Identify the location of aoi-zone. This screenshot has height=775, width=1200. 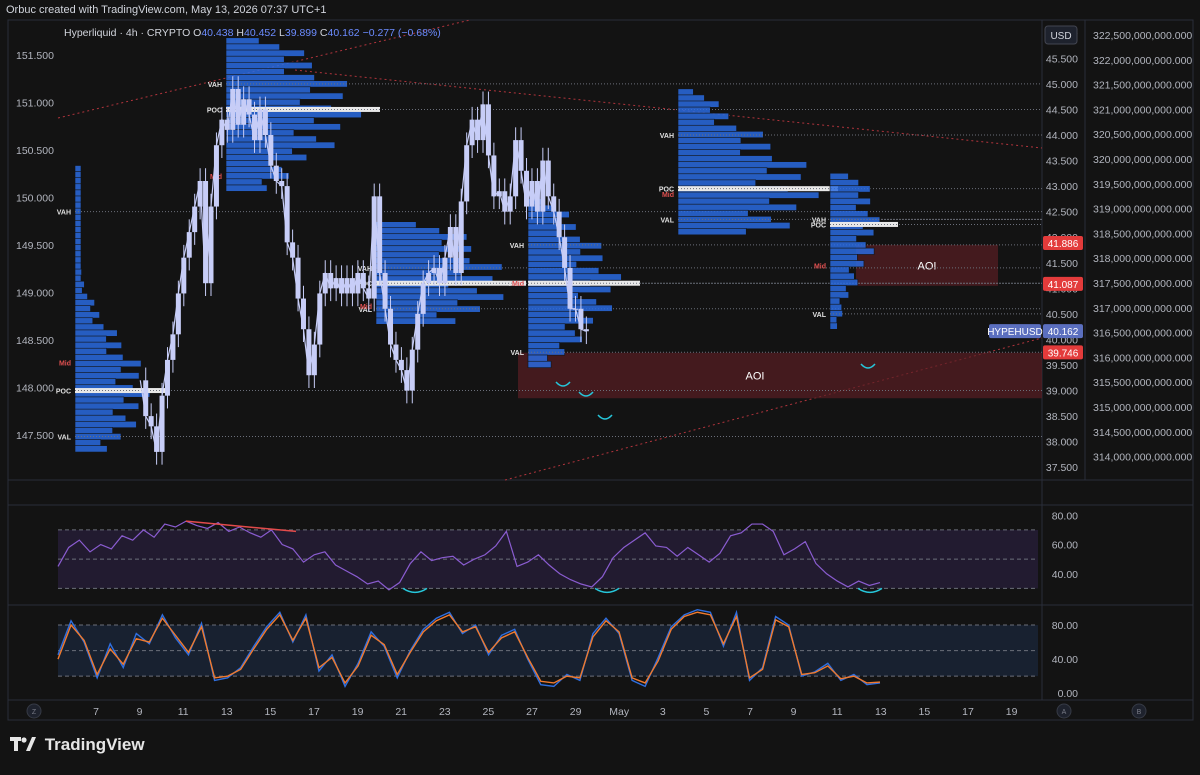
(780, 375).